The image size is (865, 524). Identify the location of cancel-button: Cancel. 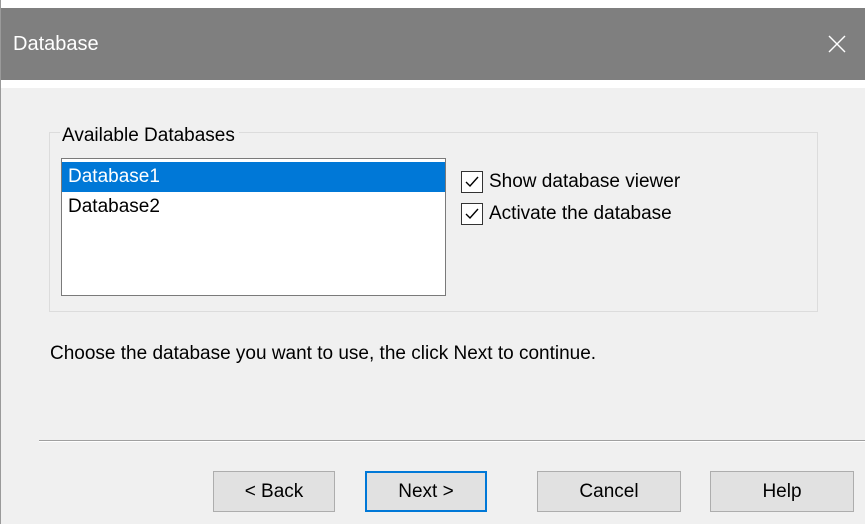
(609, 491).